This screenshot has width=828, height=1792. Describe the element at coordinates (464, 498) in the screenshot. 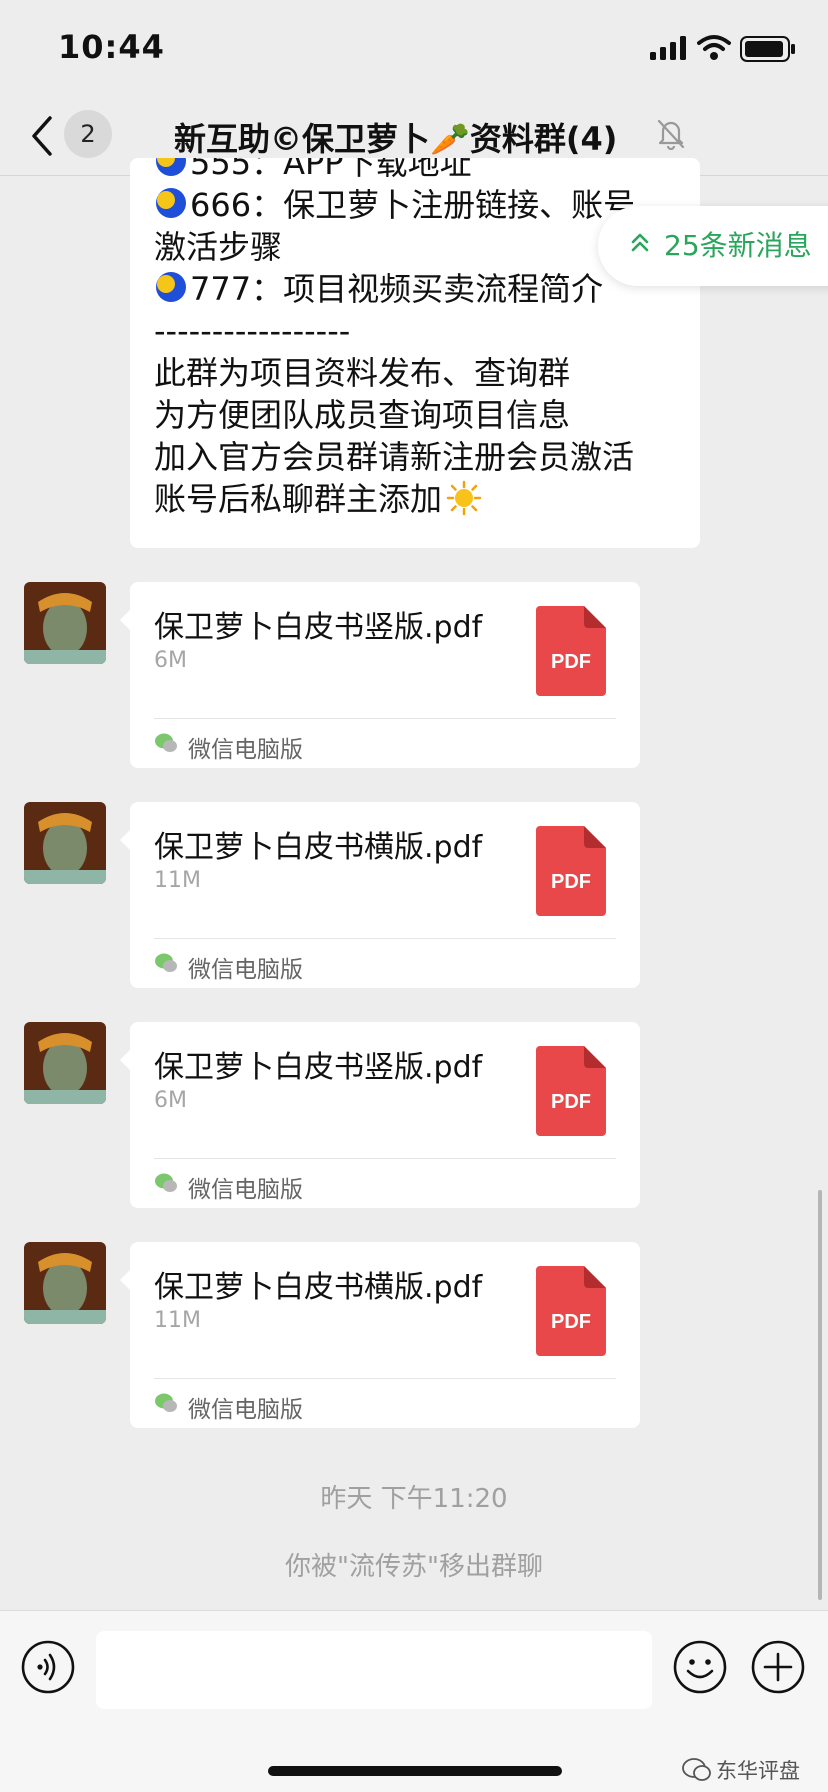

I see `sun-face-icon` at that location.